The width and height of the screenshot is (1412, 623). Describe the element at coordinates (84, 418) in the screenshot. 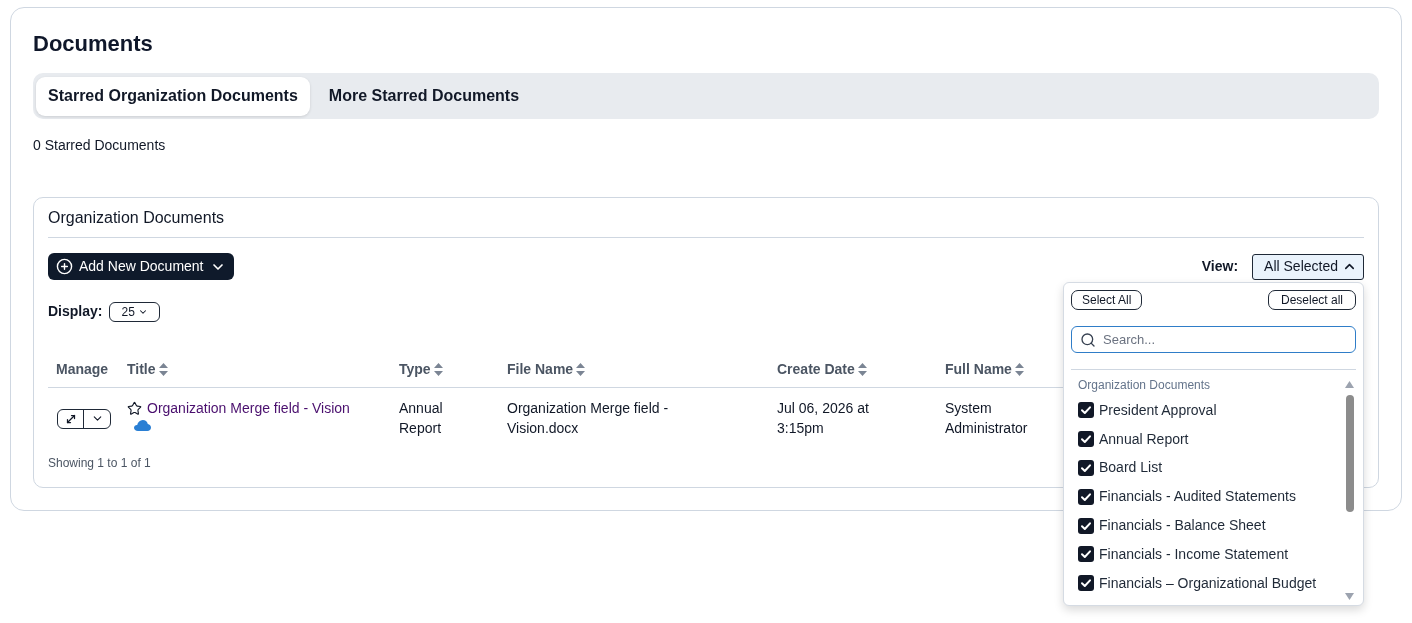

I see `manage-button-group` at that location.